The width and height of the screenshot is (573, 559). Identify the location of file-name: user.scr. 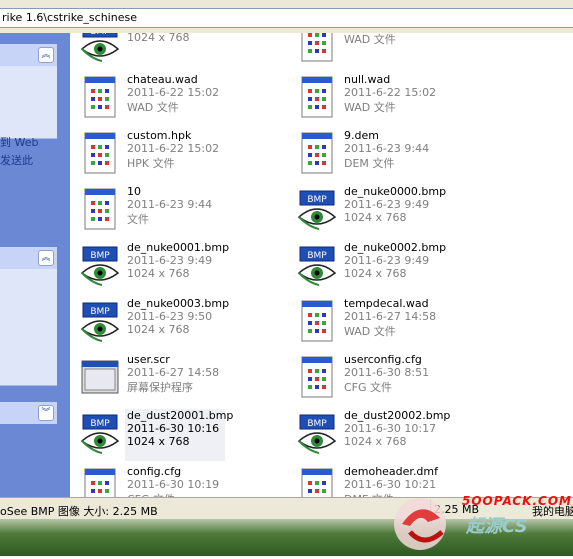
(148, 359).